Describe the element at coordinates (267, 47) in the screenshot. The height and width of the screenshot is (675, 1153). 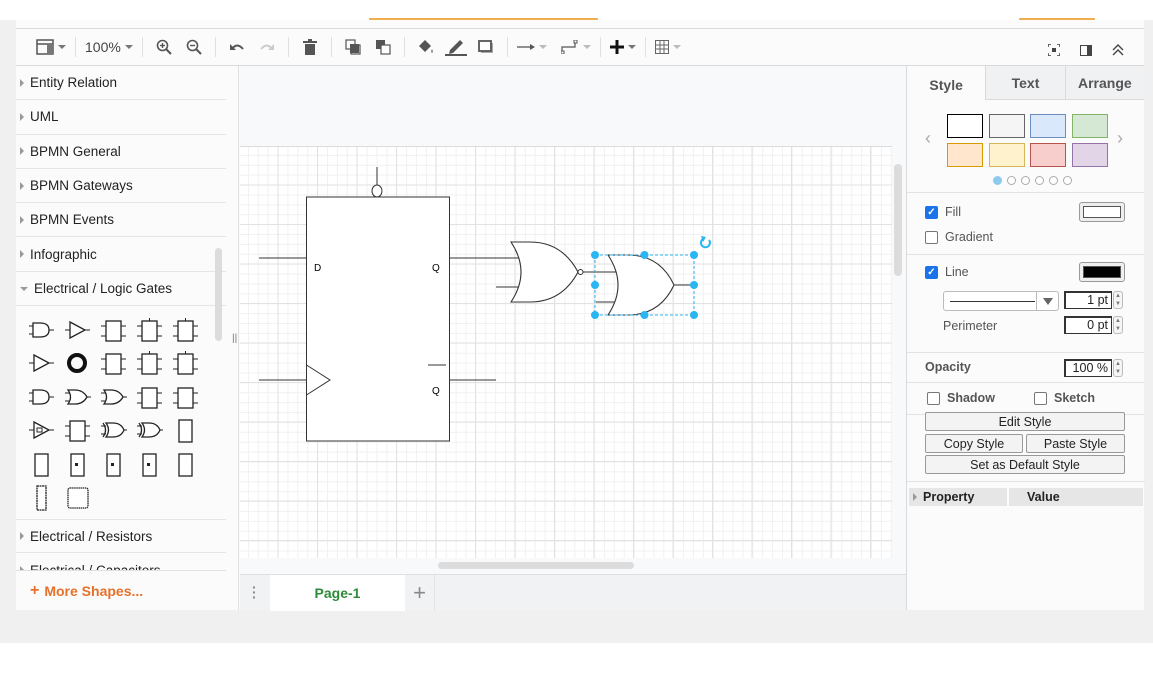
I see `redo-button` at that location.